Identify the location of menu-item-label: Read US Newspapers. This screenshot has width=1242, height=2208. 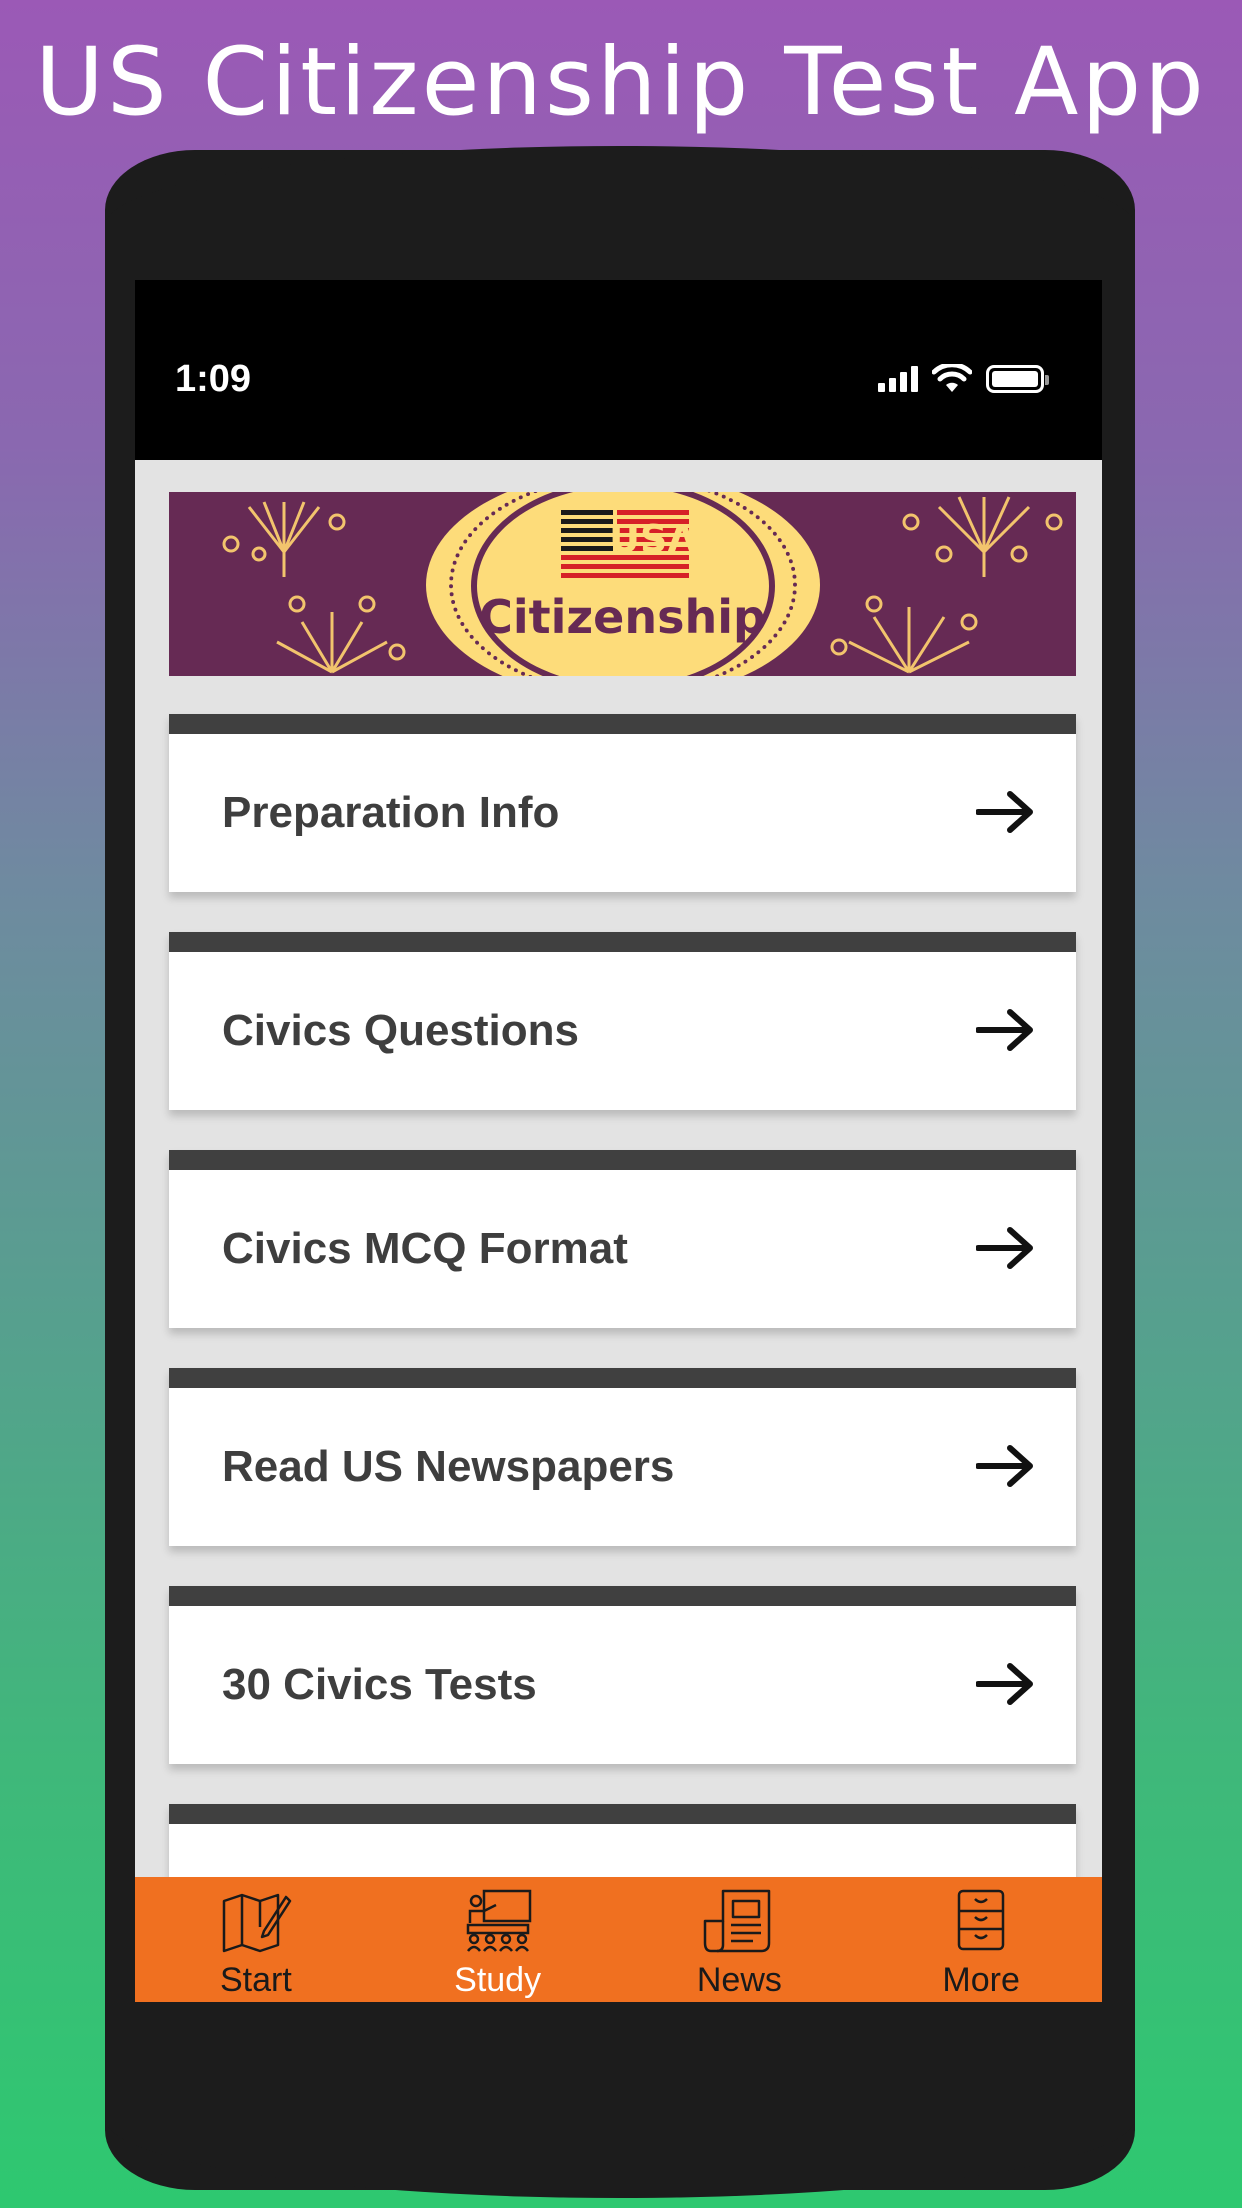
(448, 1466).